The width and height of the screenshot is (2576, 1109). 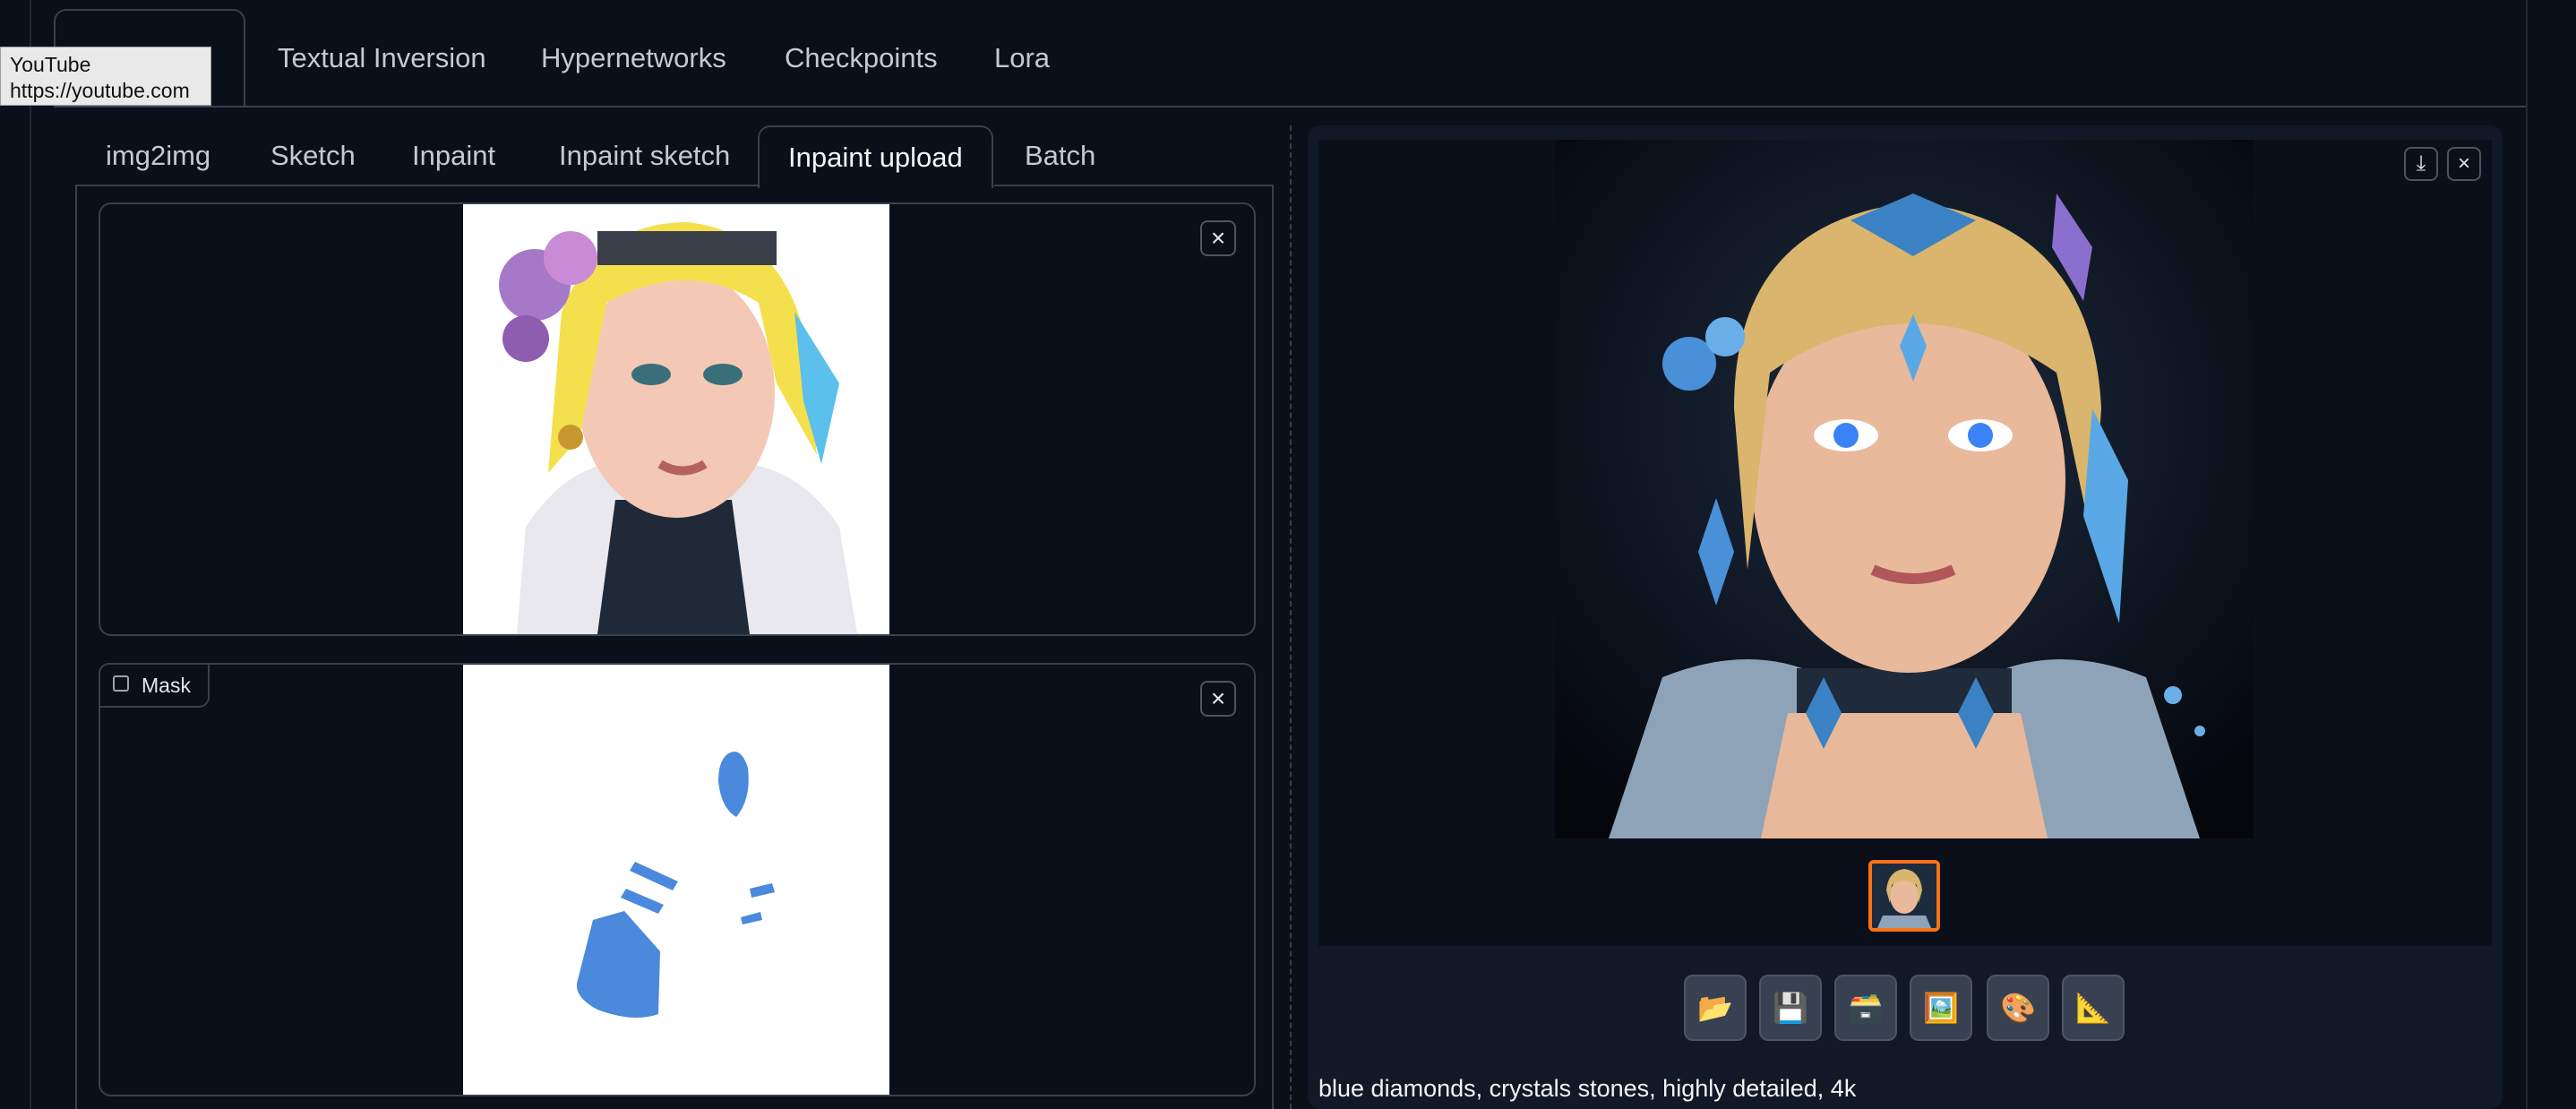 I want to click on mask-label: Mask, so click(x=154, y=685).